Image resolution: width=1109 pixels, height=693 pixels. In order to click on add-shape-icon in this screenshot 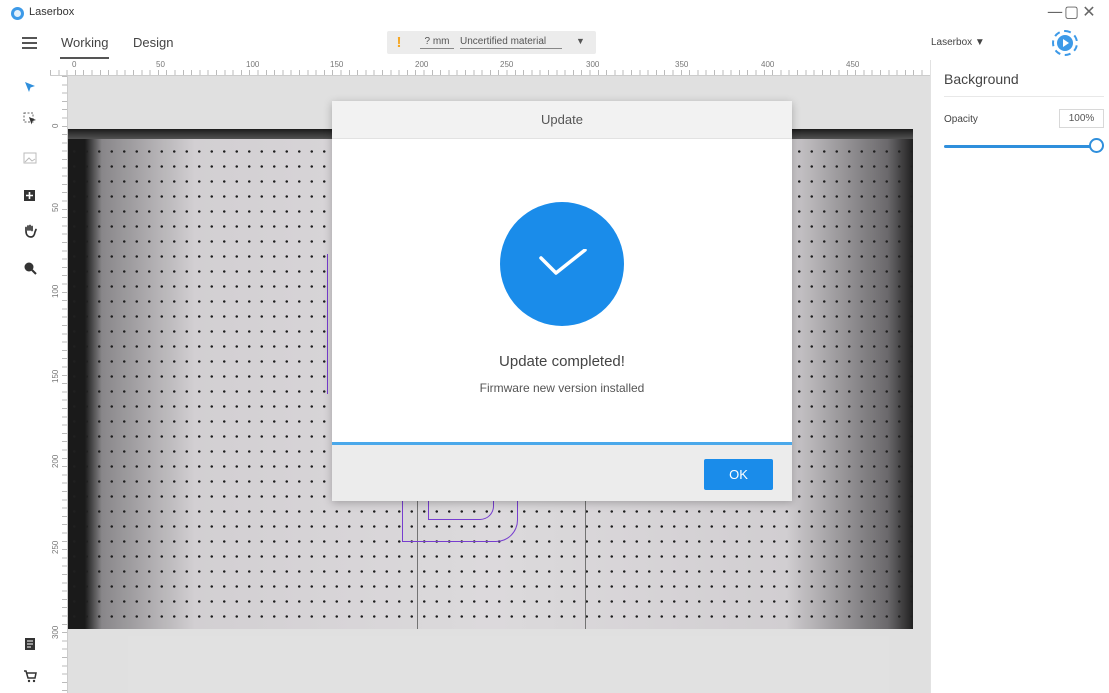, I will do `click(30, 196)`.